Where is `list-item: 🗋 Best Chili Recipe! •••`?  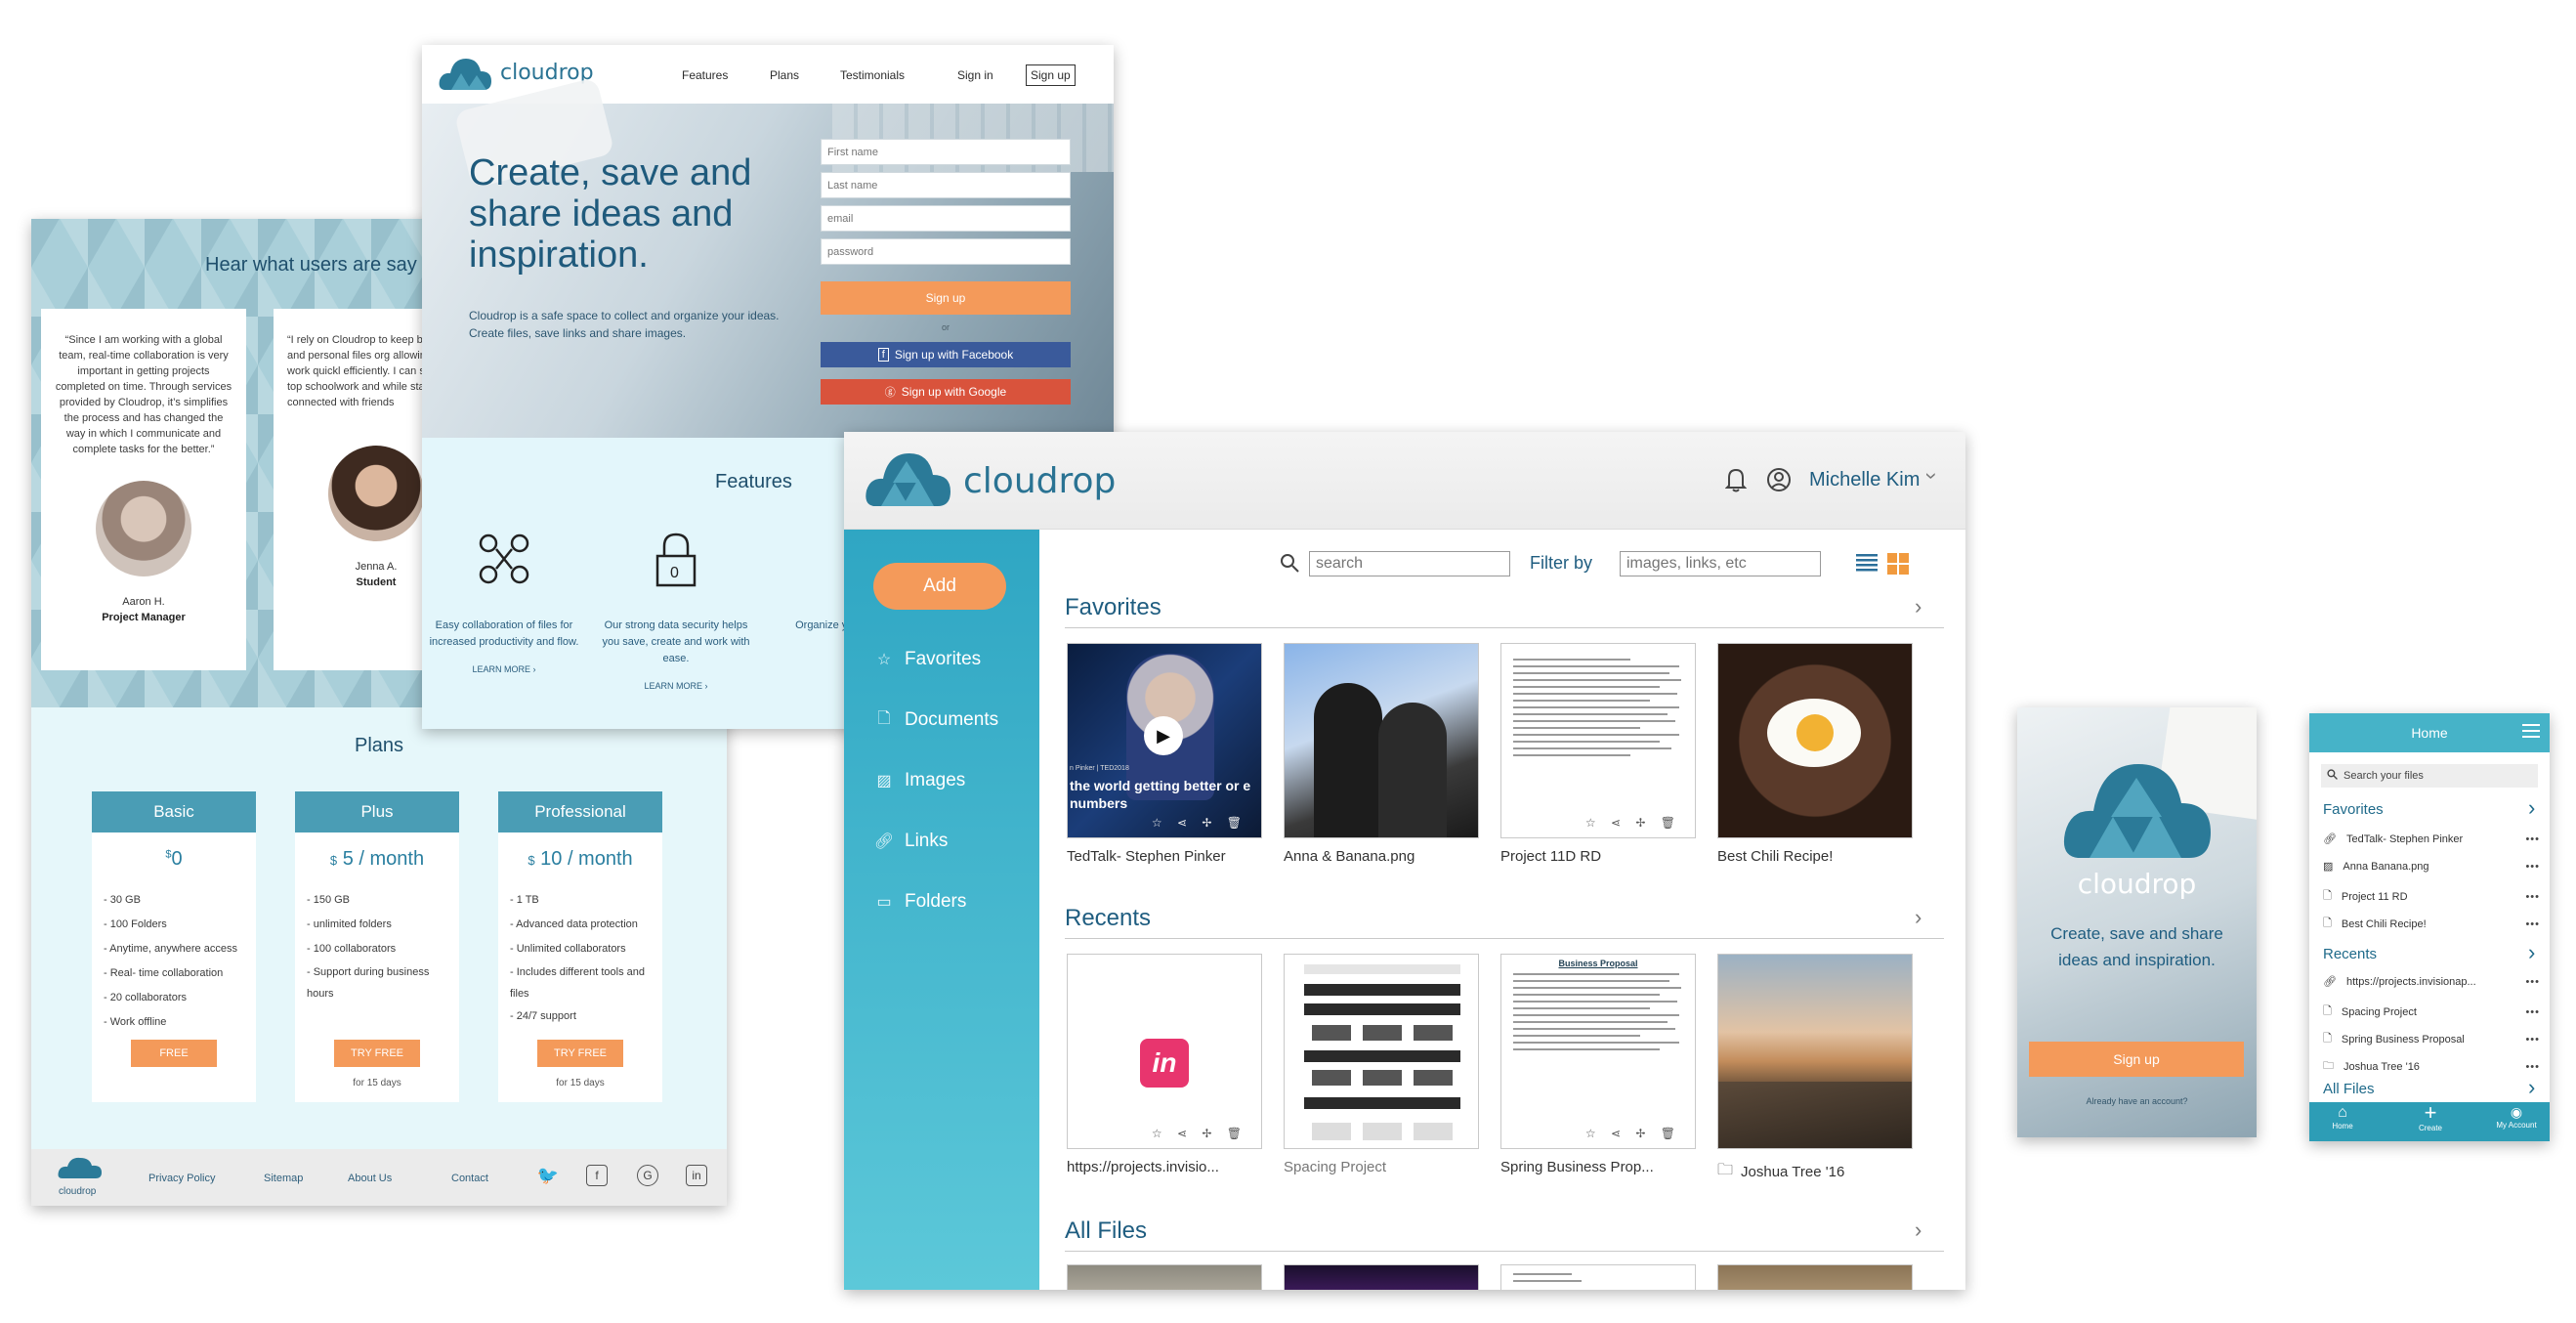
list-item: 🗋 Best Chili Recipe! ••• is located at coordinates (2431, 924).